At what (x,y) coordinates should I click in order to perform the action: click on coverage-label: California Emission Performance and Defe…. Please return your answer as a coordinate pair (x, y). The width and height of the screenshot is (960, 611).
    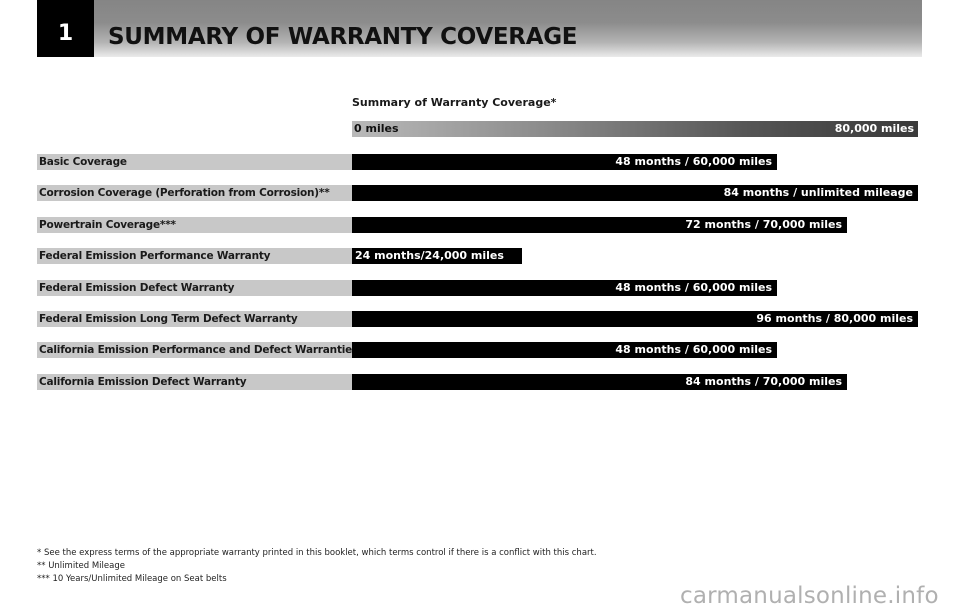
    Looking at the image, I should click on (194, 350).